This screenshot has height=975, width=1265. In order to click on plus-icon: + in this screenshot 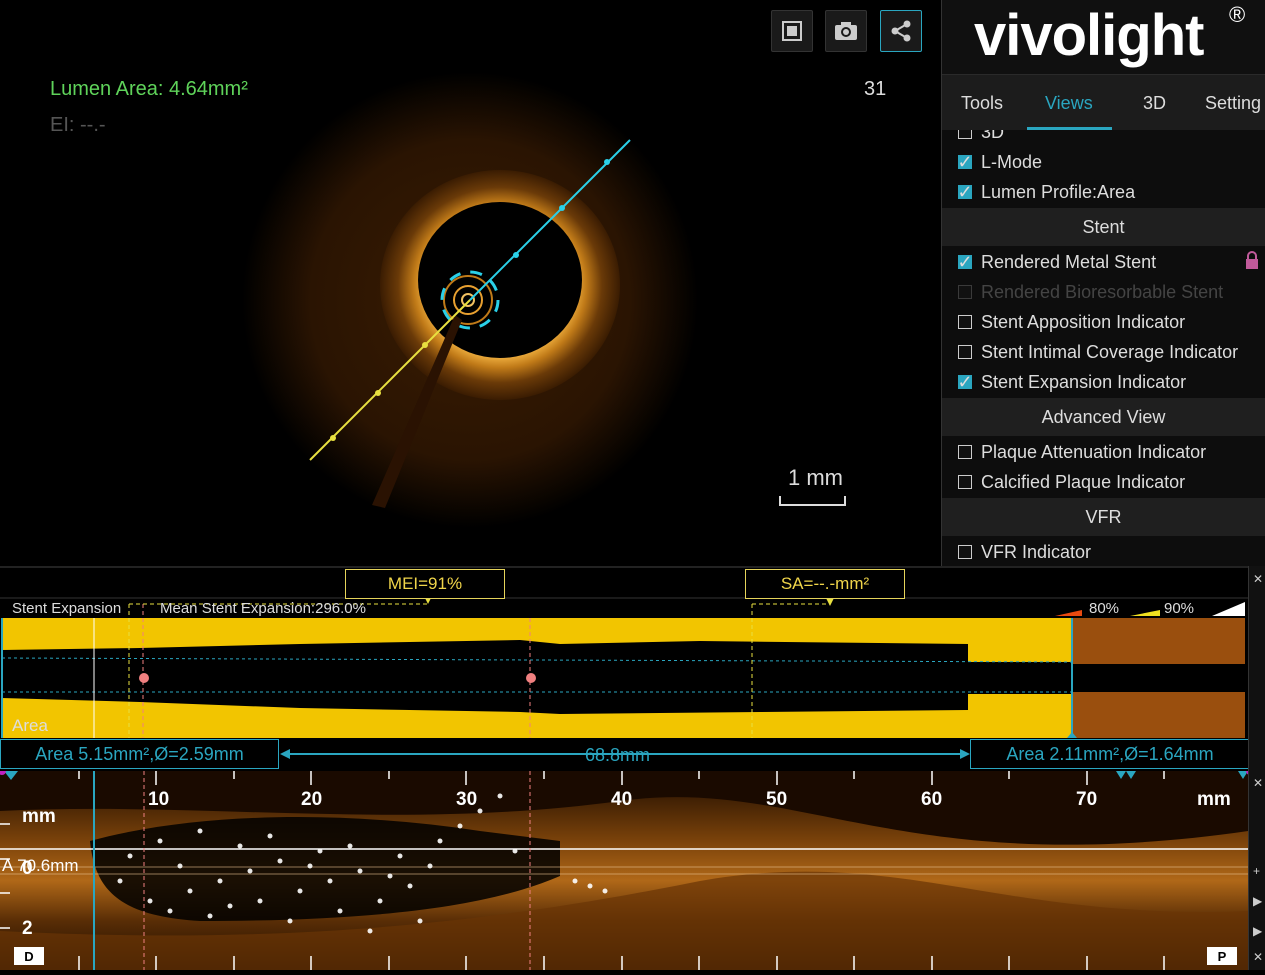, I will do `click(1256, 871)`.